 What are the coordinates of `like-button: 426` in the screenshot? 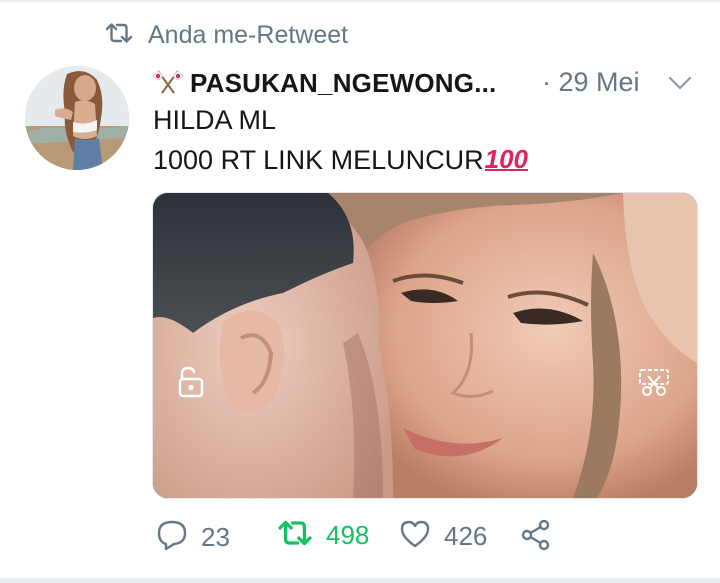 It's located at (442, 536).